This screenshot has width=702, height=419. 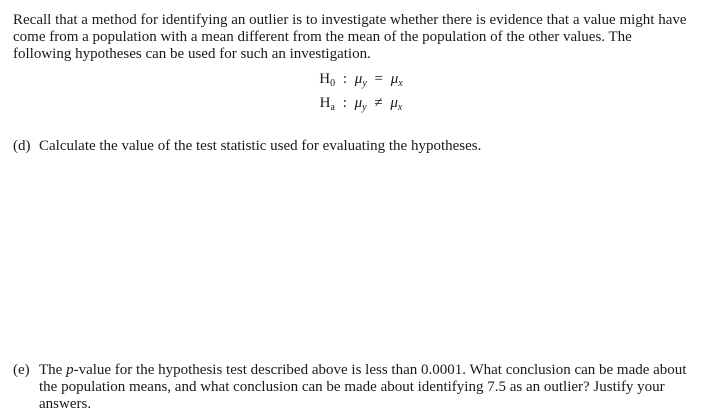 What do you see at coordinates (22, 146) in the screenshot?
I see `part-d-label: (d)` at bounding box center [22, 146].